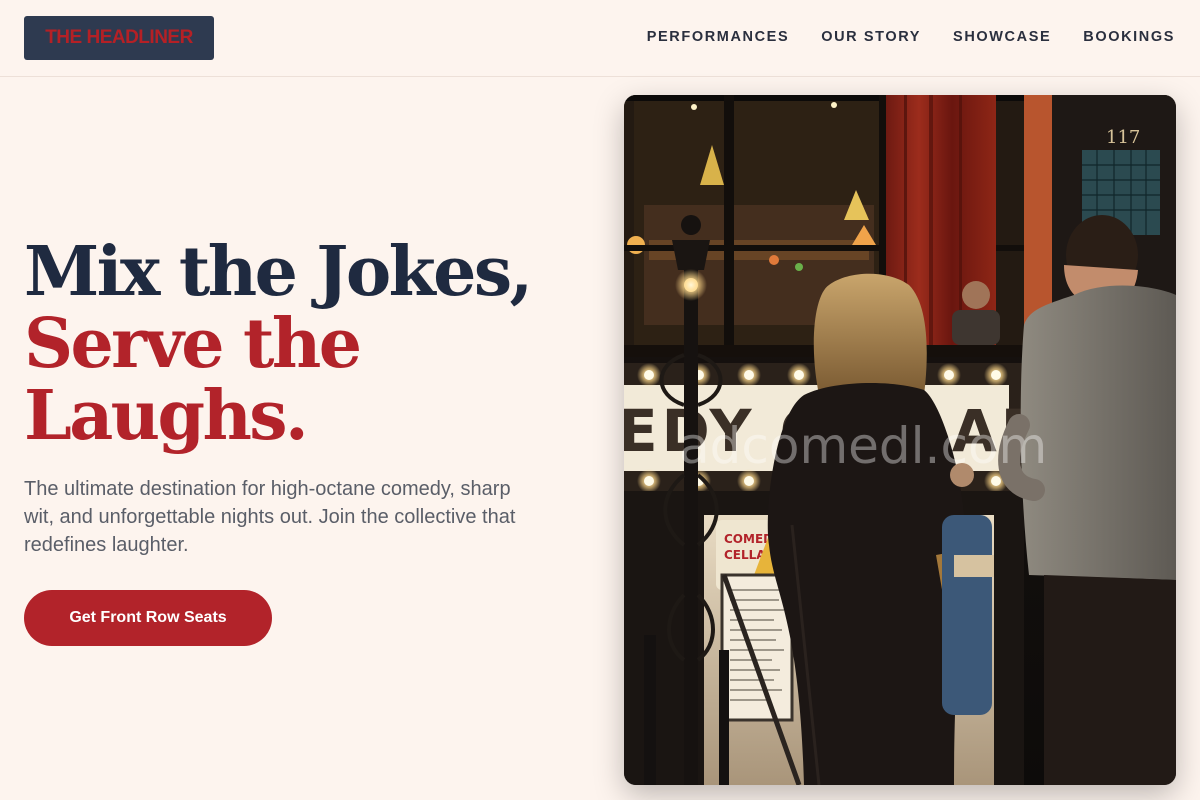  I want to click on door-number-text: 117, so click(1123, 137).